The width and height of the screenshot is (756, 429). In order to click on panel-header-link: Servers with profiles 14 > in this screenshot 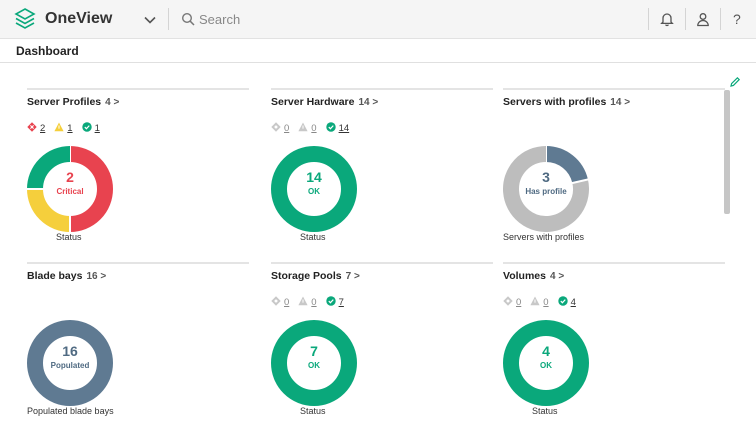, I will do `click(566, 101)`.